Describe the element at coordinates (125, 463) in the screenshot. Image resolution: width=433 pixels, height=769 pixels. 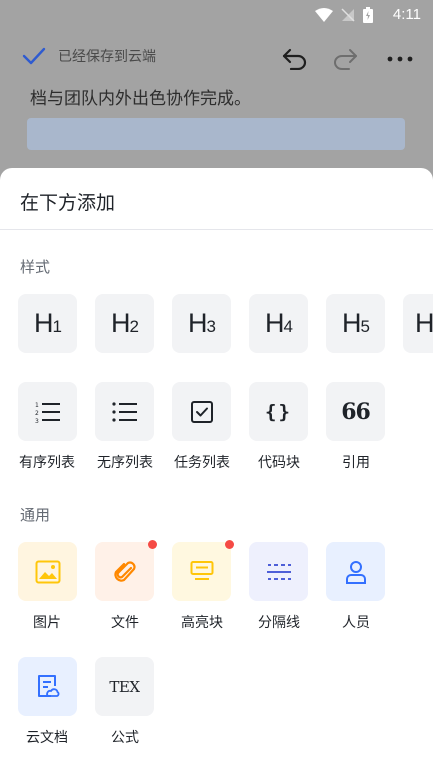
I see `bullet-list-label: 无序列表` at that location.